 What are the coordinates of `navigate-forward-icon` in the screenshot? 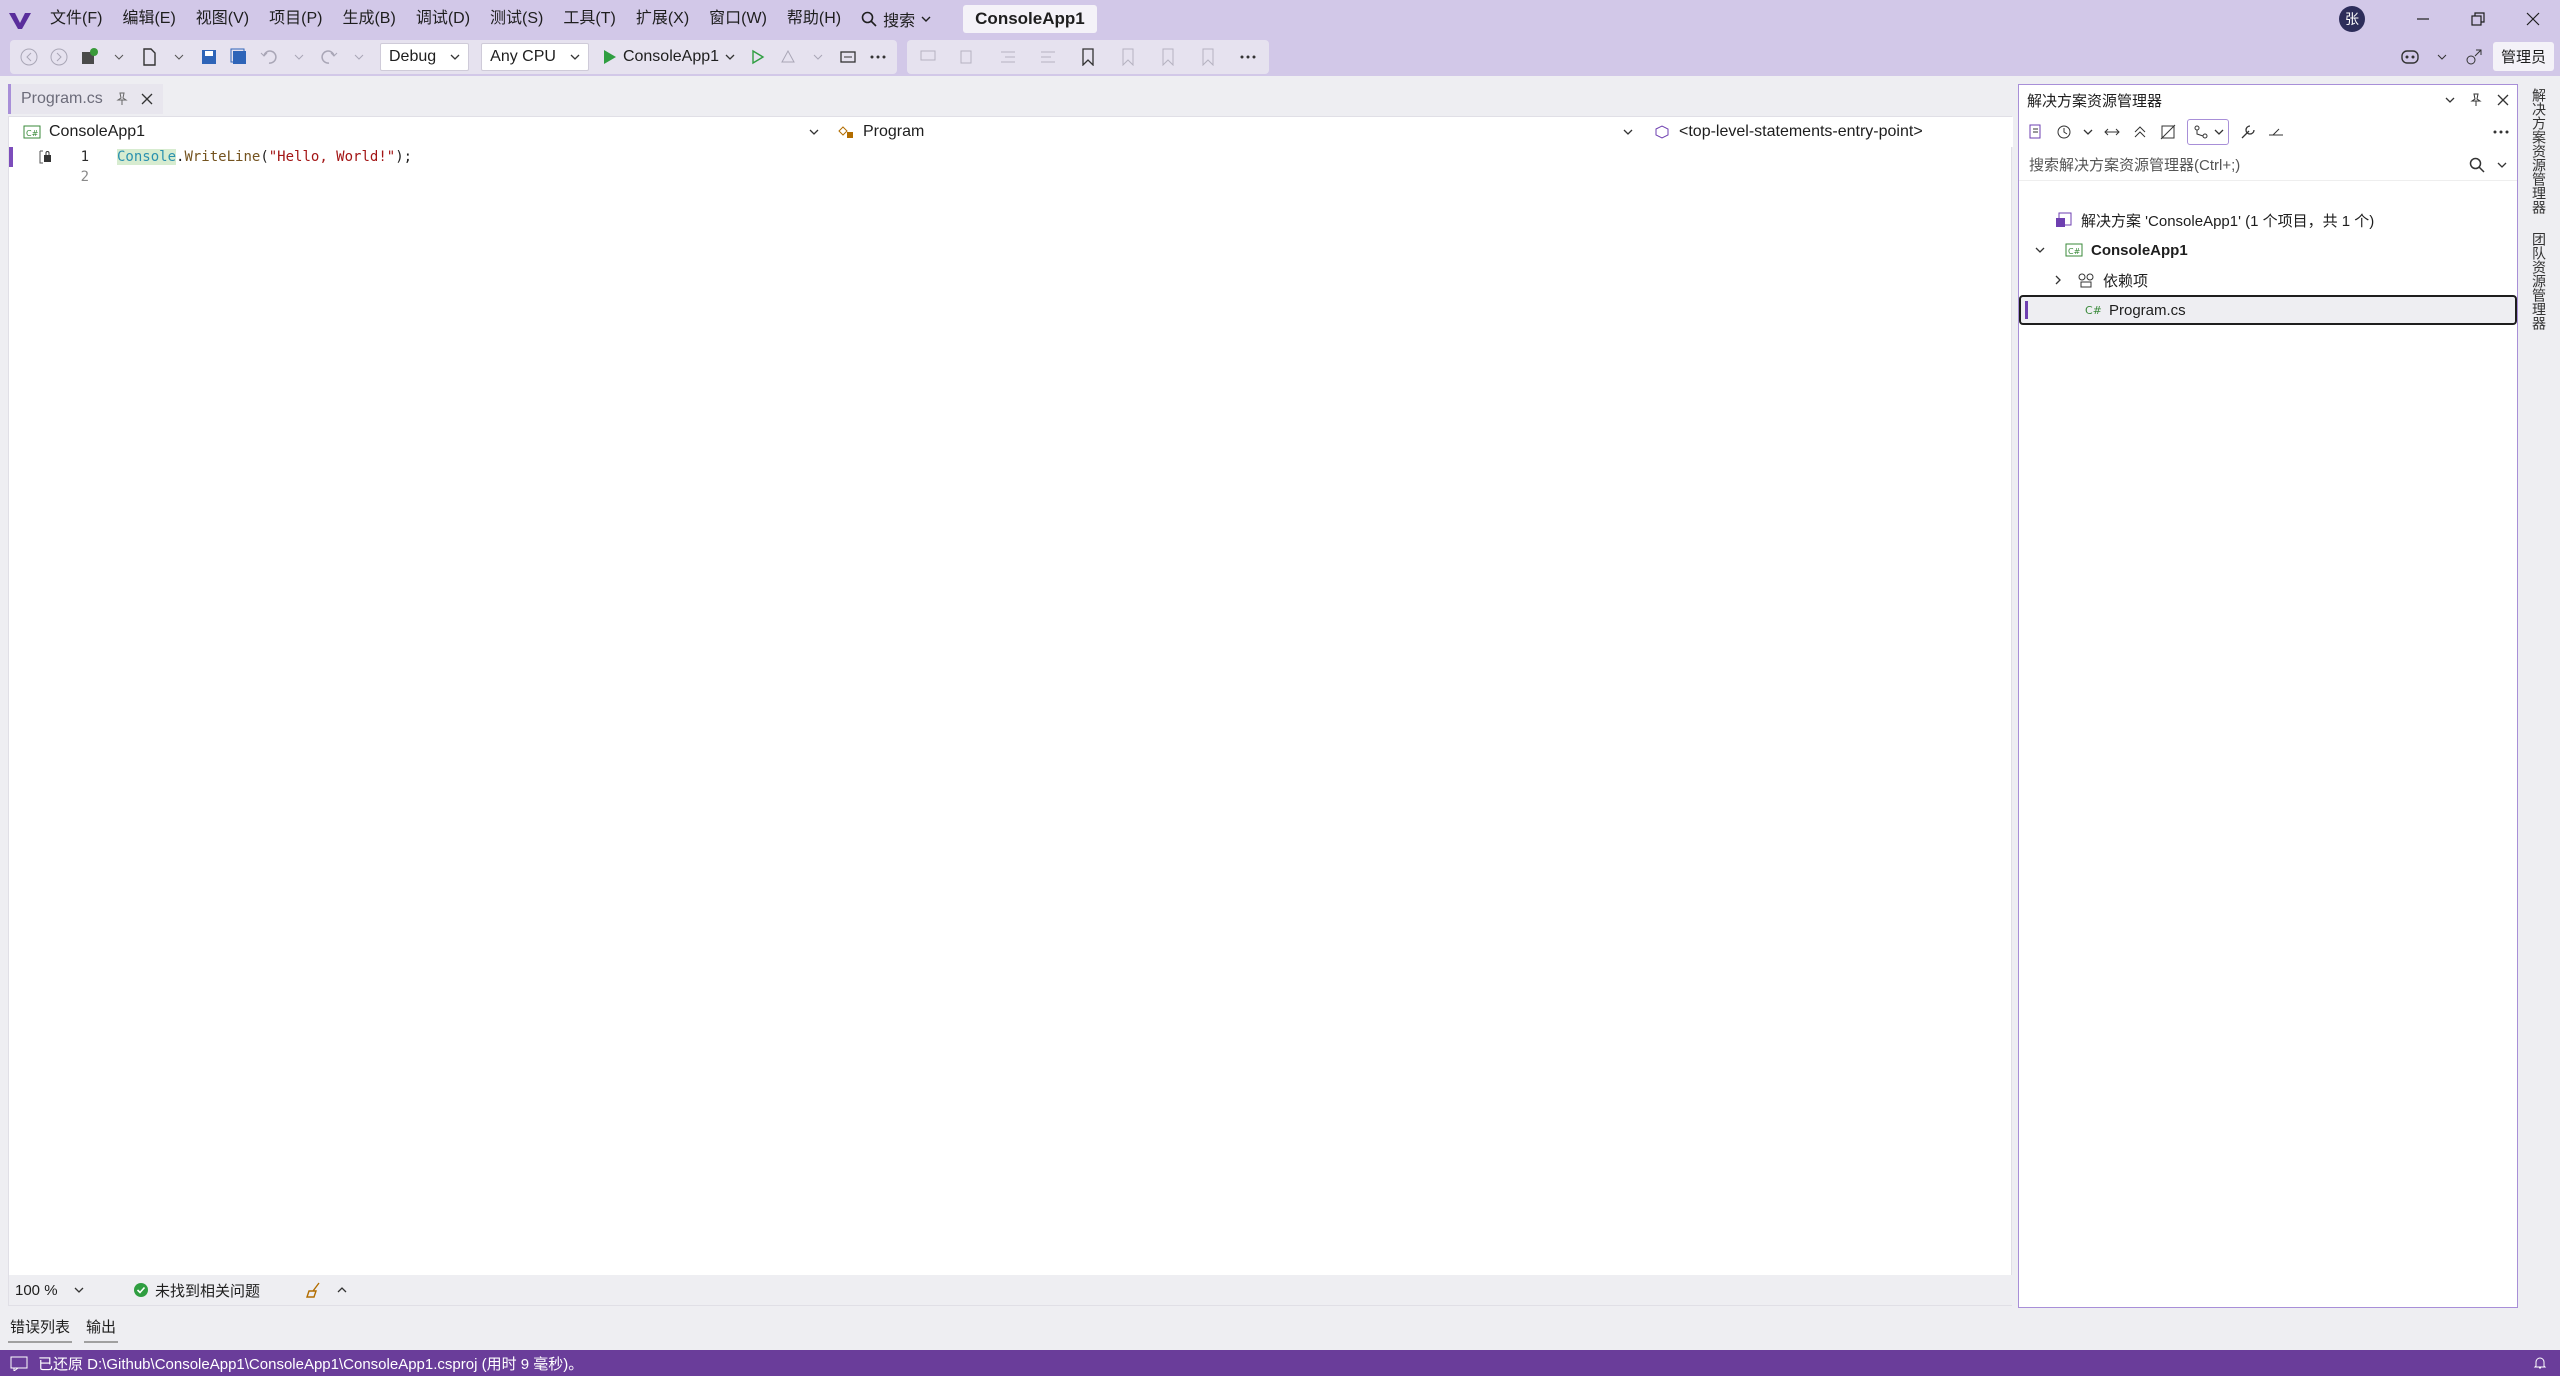 It's located at (59, 57).